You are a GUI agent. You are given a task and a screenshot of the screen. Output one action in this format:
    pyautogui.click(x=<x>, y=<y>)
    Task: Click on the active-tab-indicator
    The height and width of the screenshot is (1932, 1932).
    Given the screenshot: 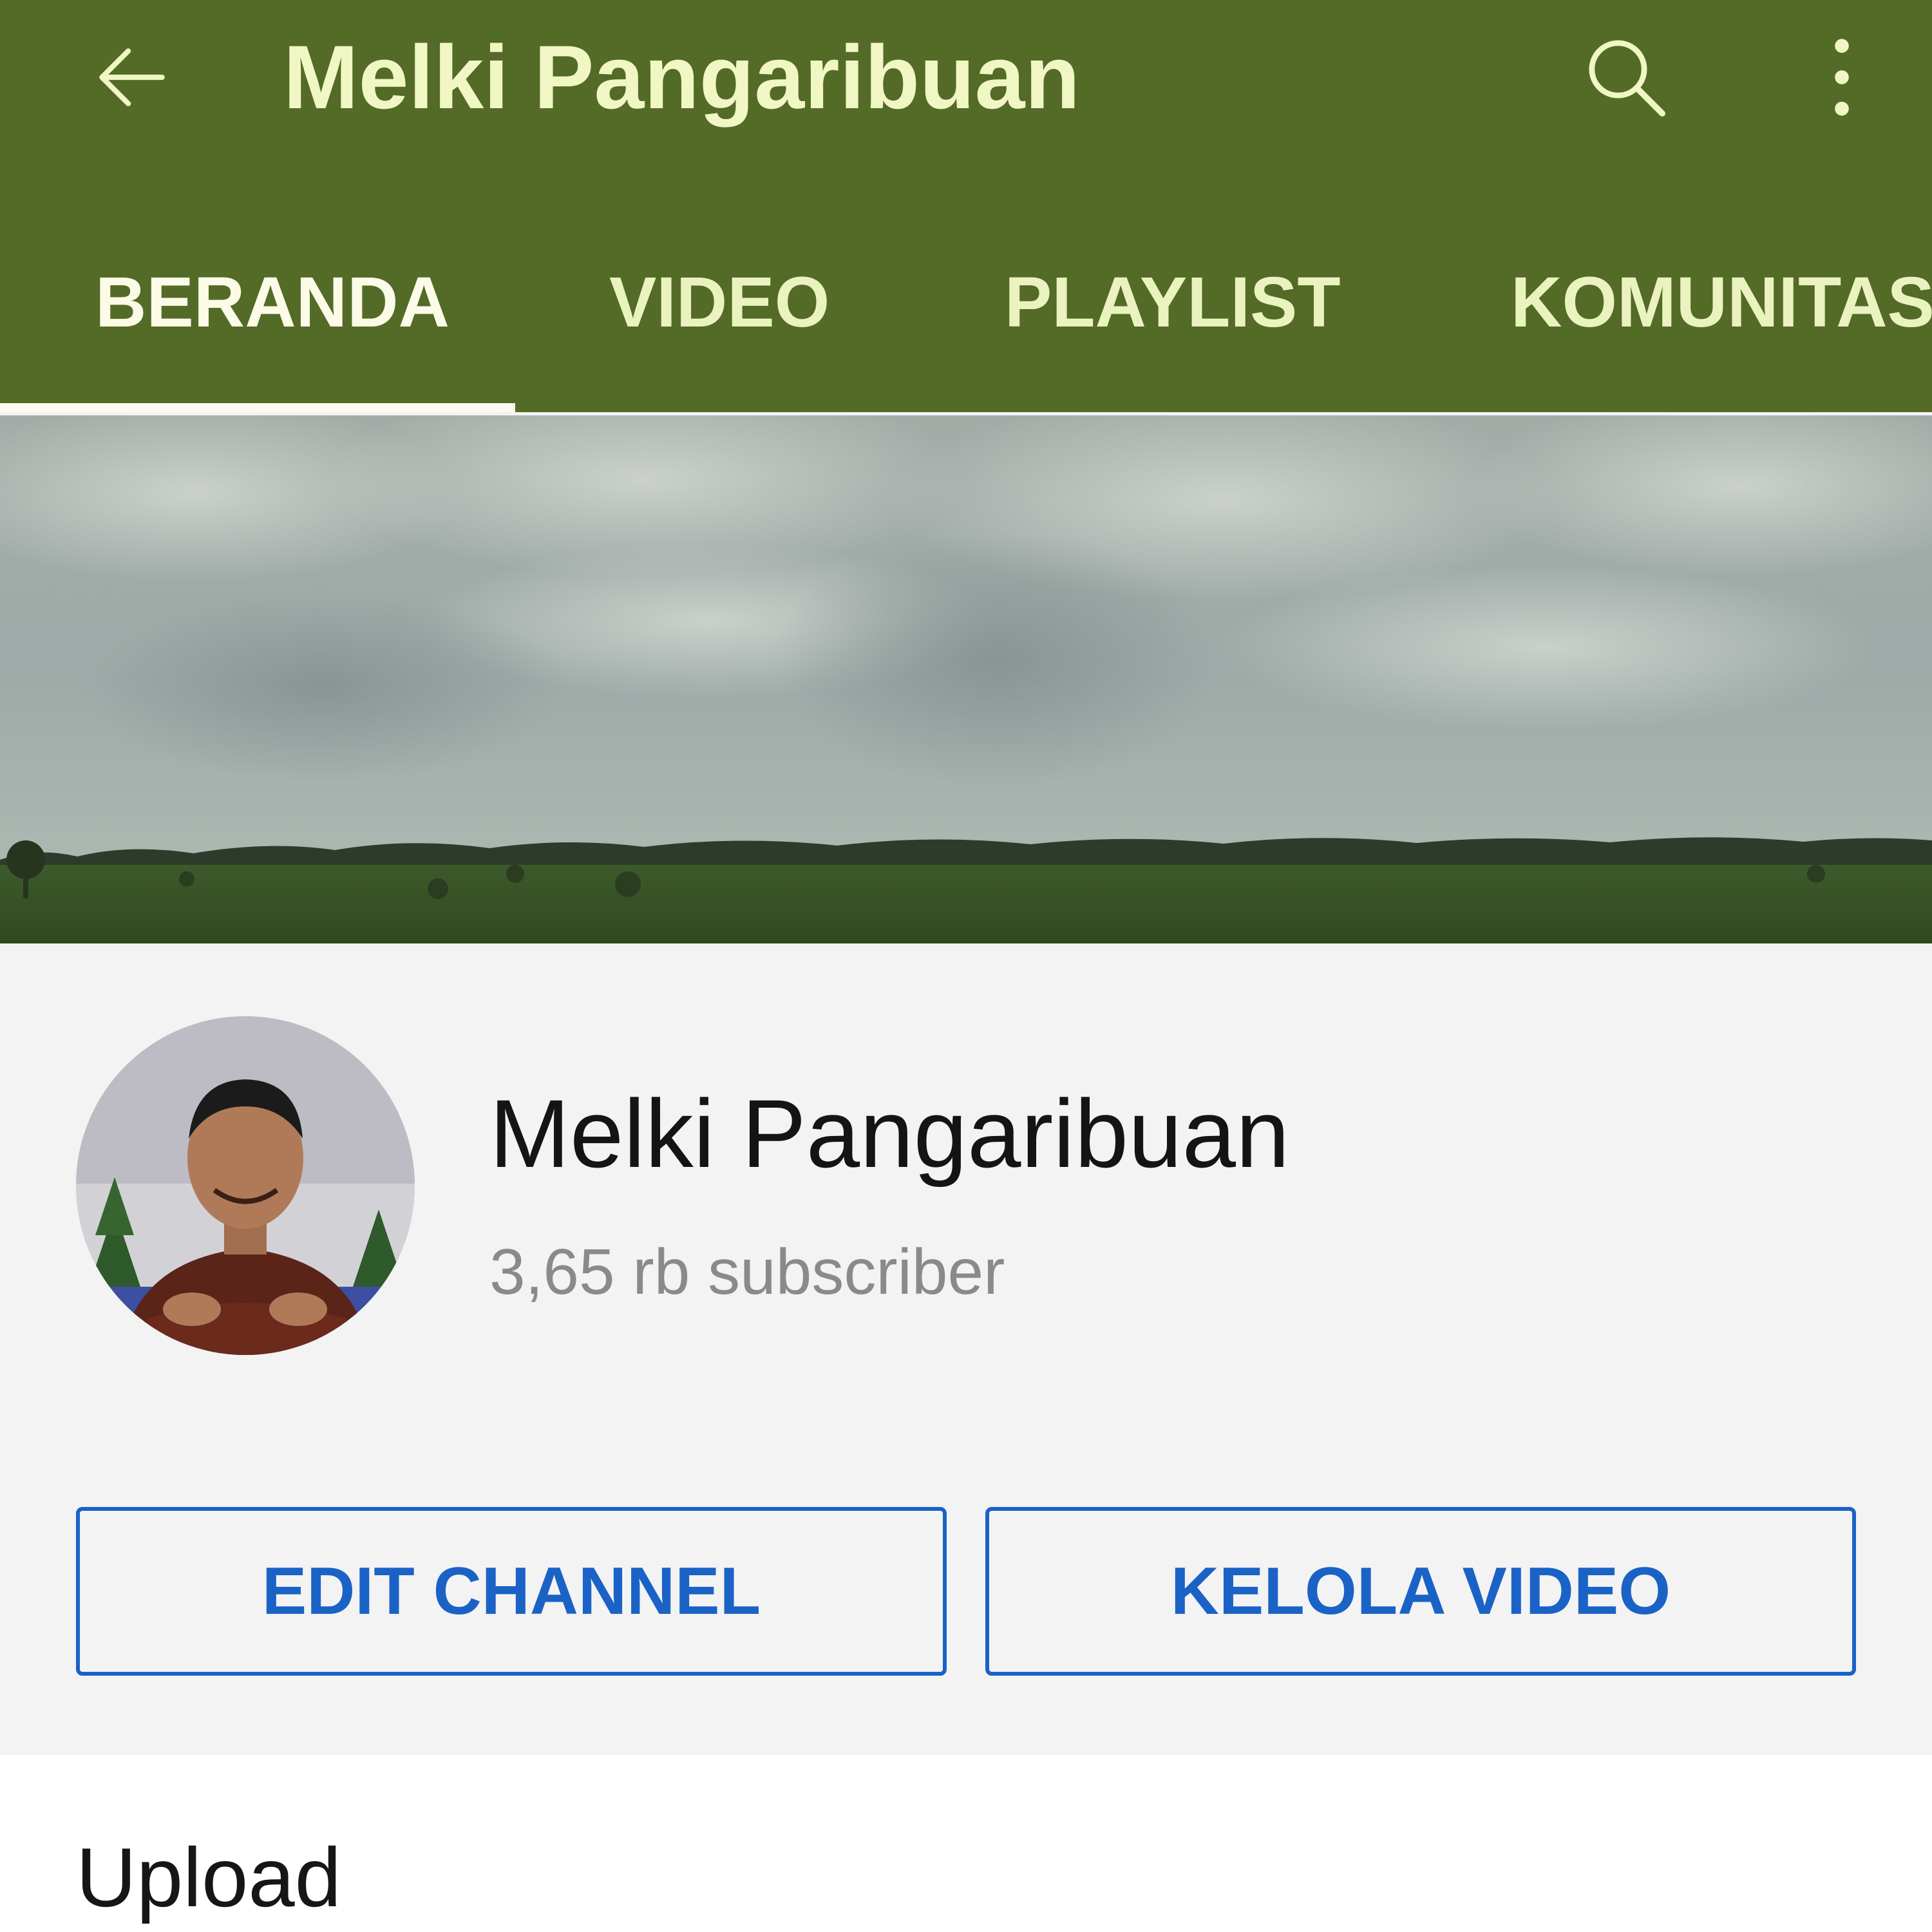 What is the action you would take?
    pyautogui.click(x=257, y=407)
    